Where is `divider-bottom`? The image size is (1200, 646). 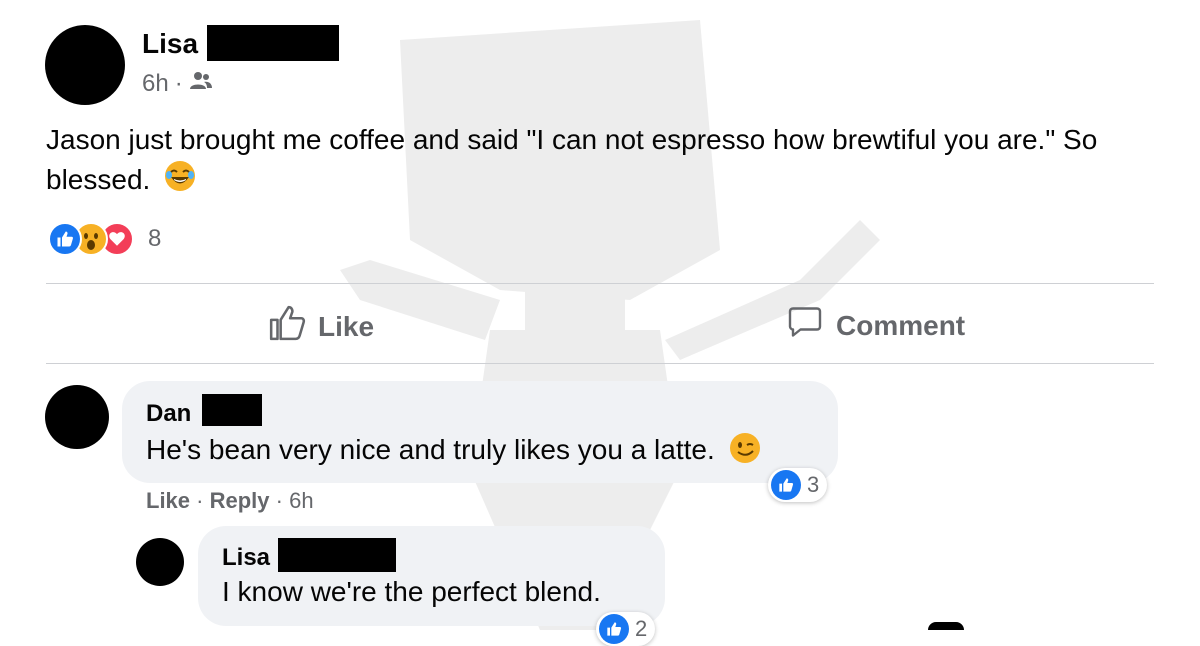 divider-bottom is located at coordinates (600, 363).